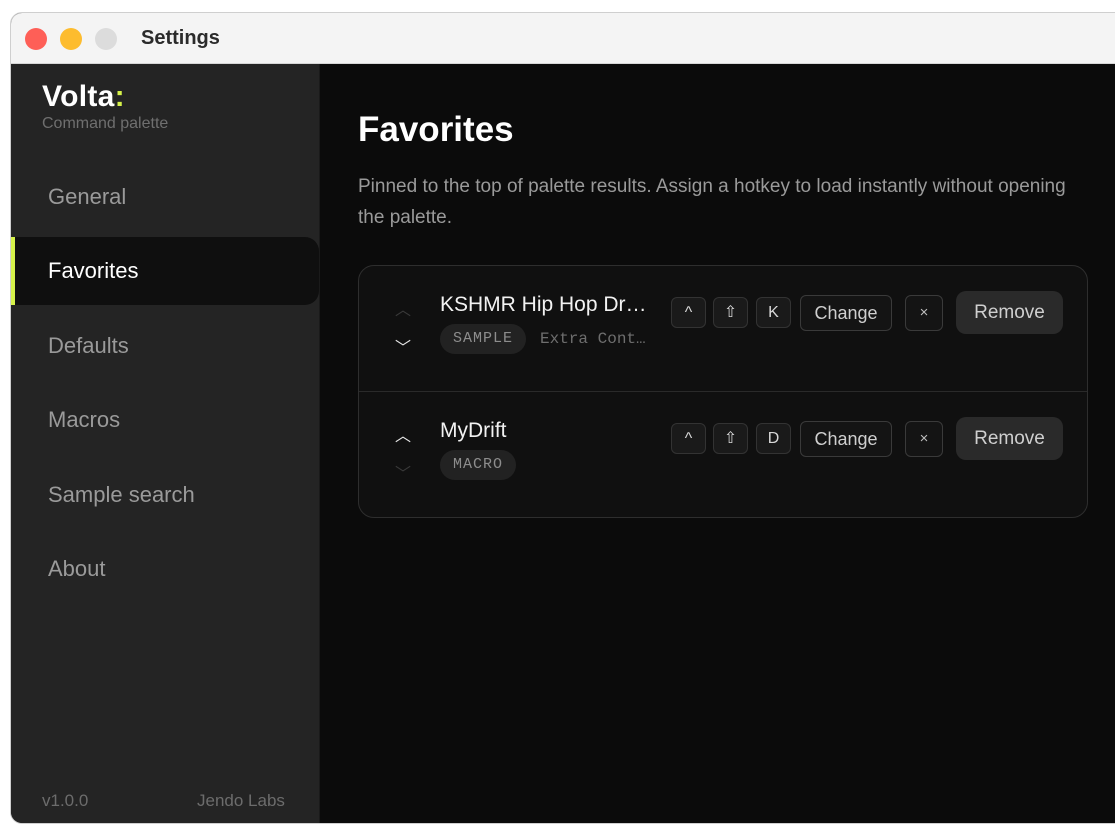 Image resolution: width=1115 pixels, height=824 pixels. I want to click on sidebar-item-label: Macros, so click(84, 419).